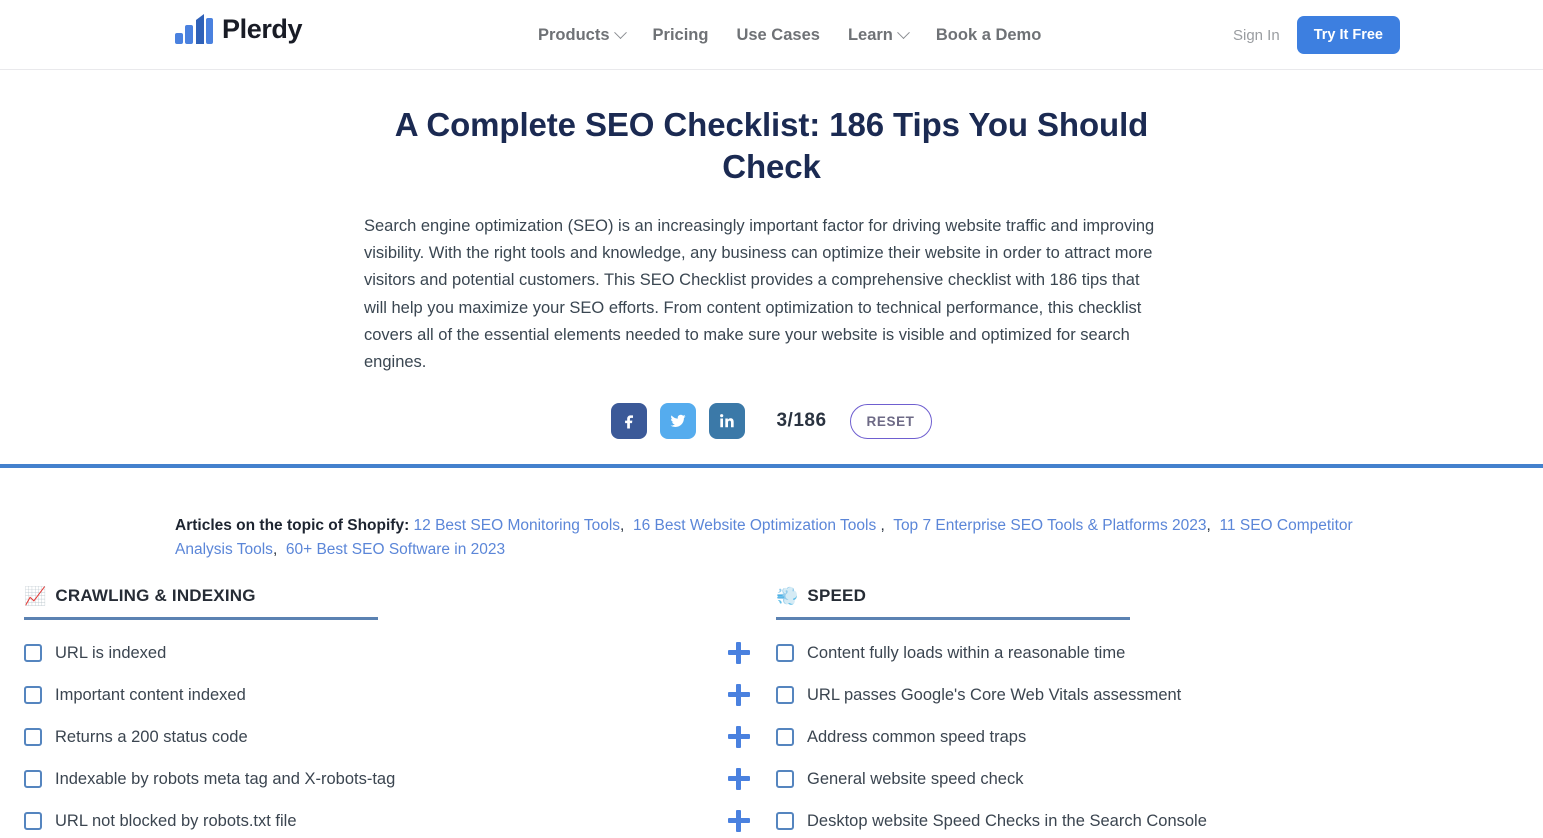  What do you see at coordinates (787, 596) in the screenshot?
I see `dashing-away-emoji-icon: 💨` at bounding box center [787, 596].